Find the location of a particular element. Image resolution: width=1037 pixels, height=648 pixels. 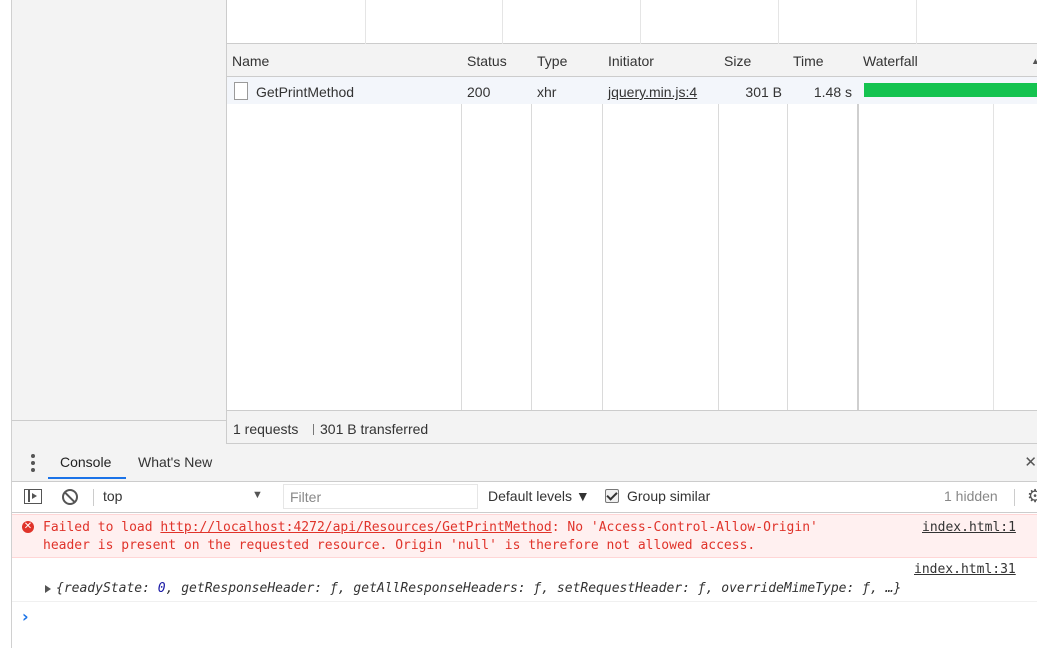

transferred-size: 301 B transferred is located at coordinates (374, 429).